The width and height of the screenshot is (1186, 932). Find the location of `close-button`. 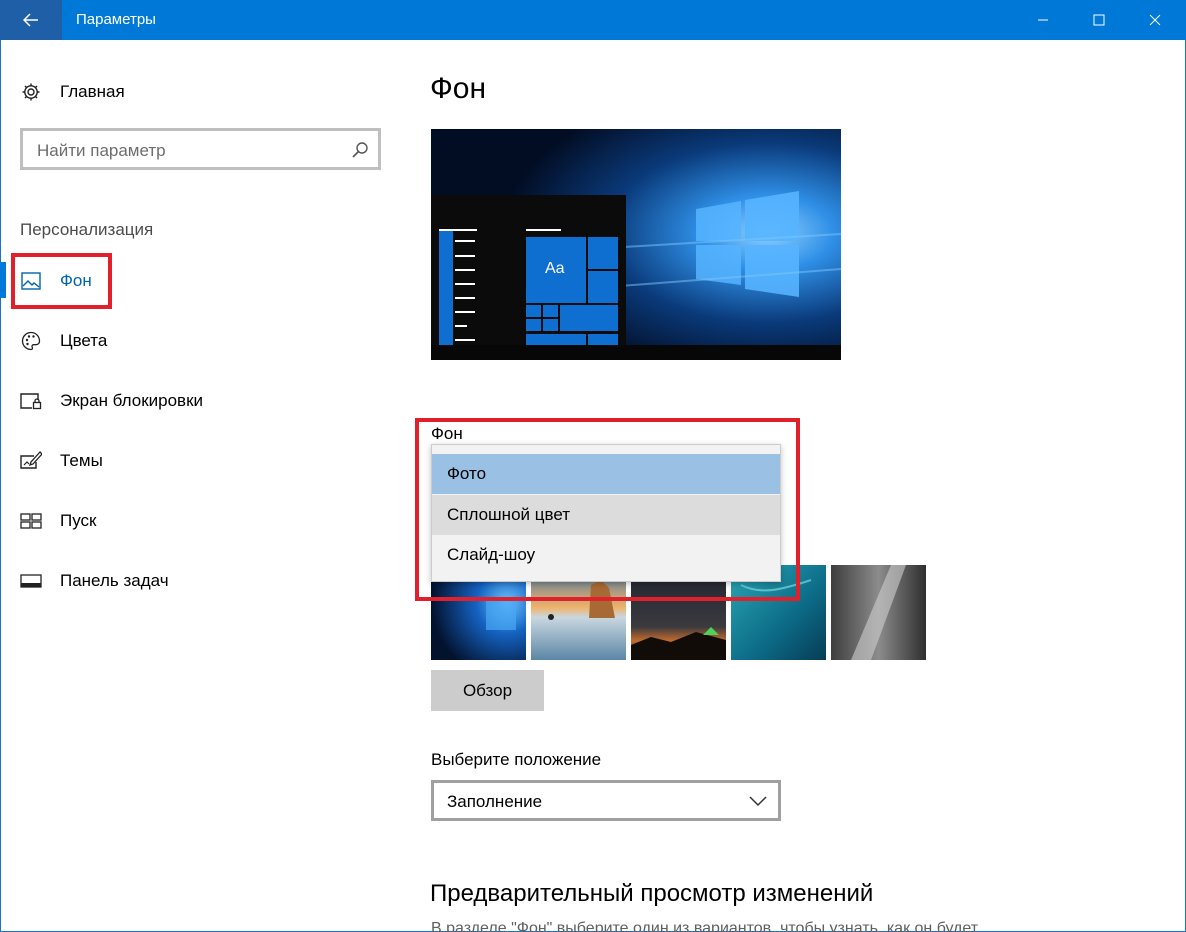

close-button is located at coordinates (1155, 20).